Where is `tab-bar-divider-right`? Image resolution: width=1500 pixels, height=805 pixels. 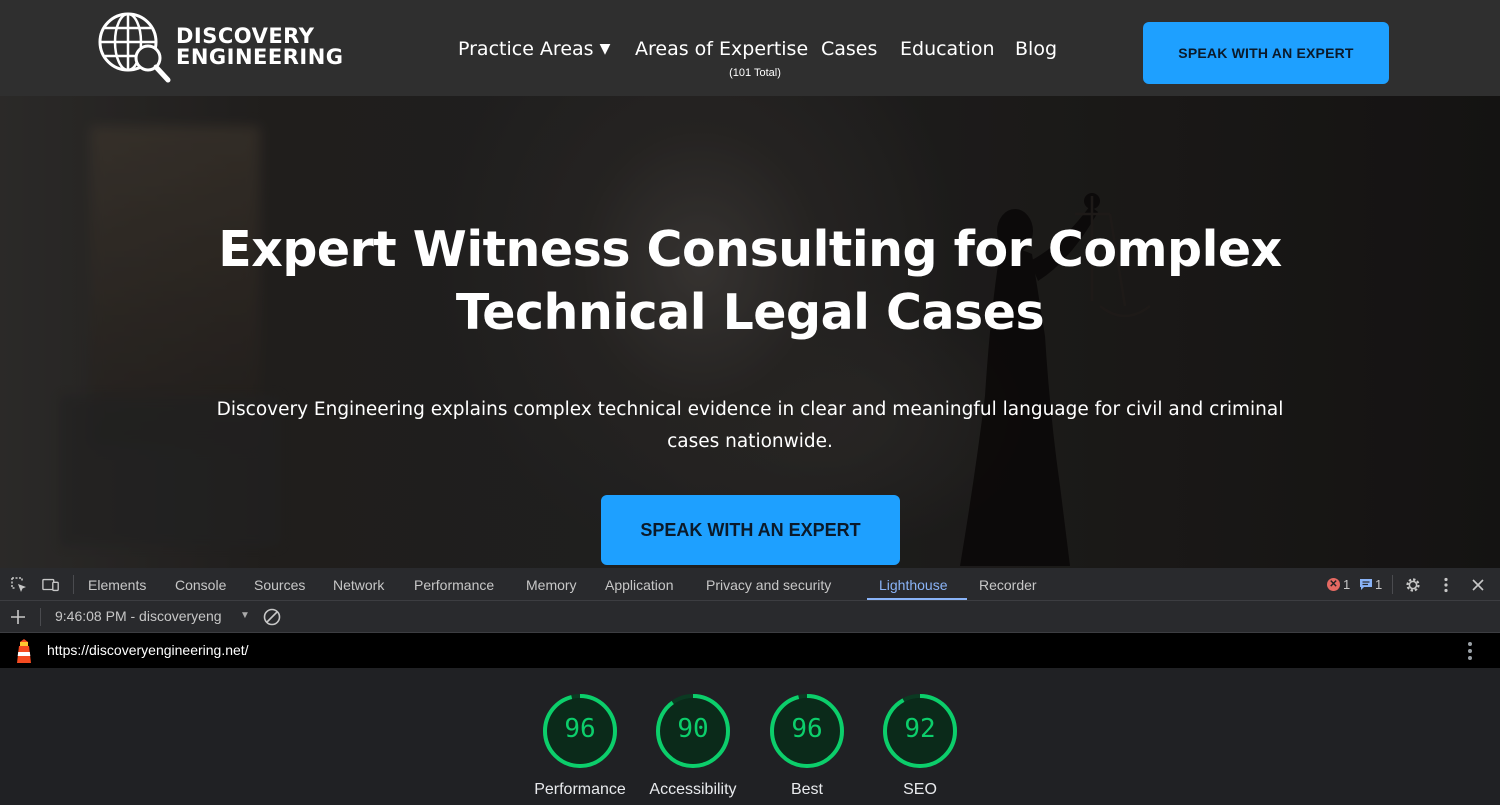
tab-bar-divider-right is located at coordinates (1392, 584).